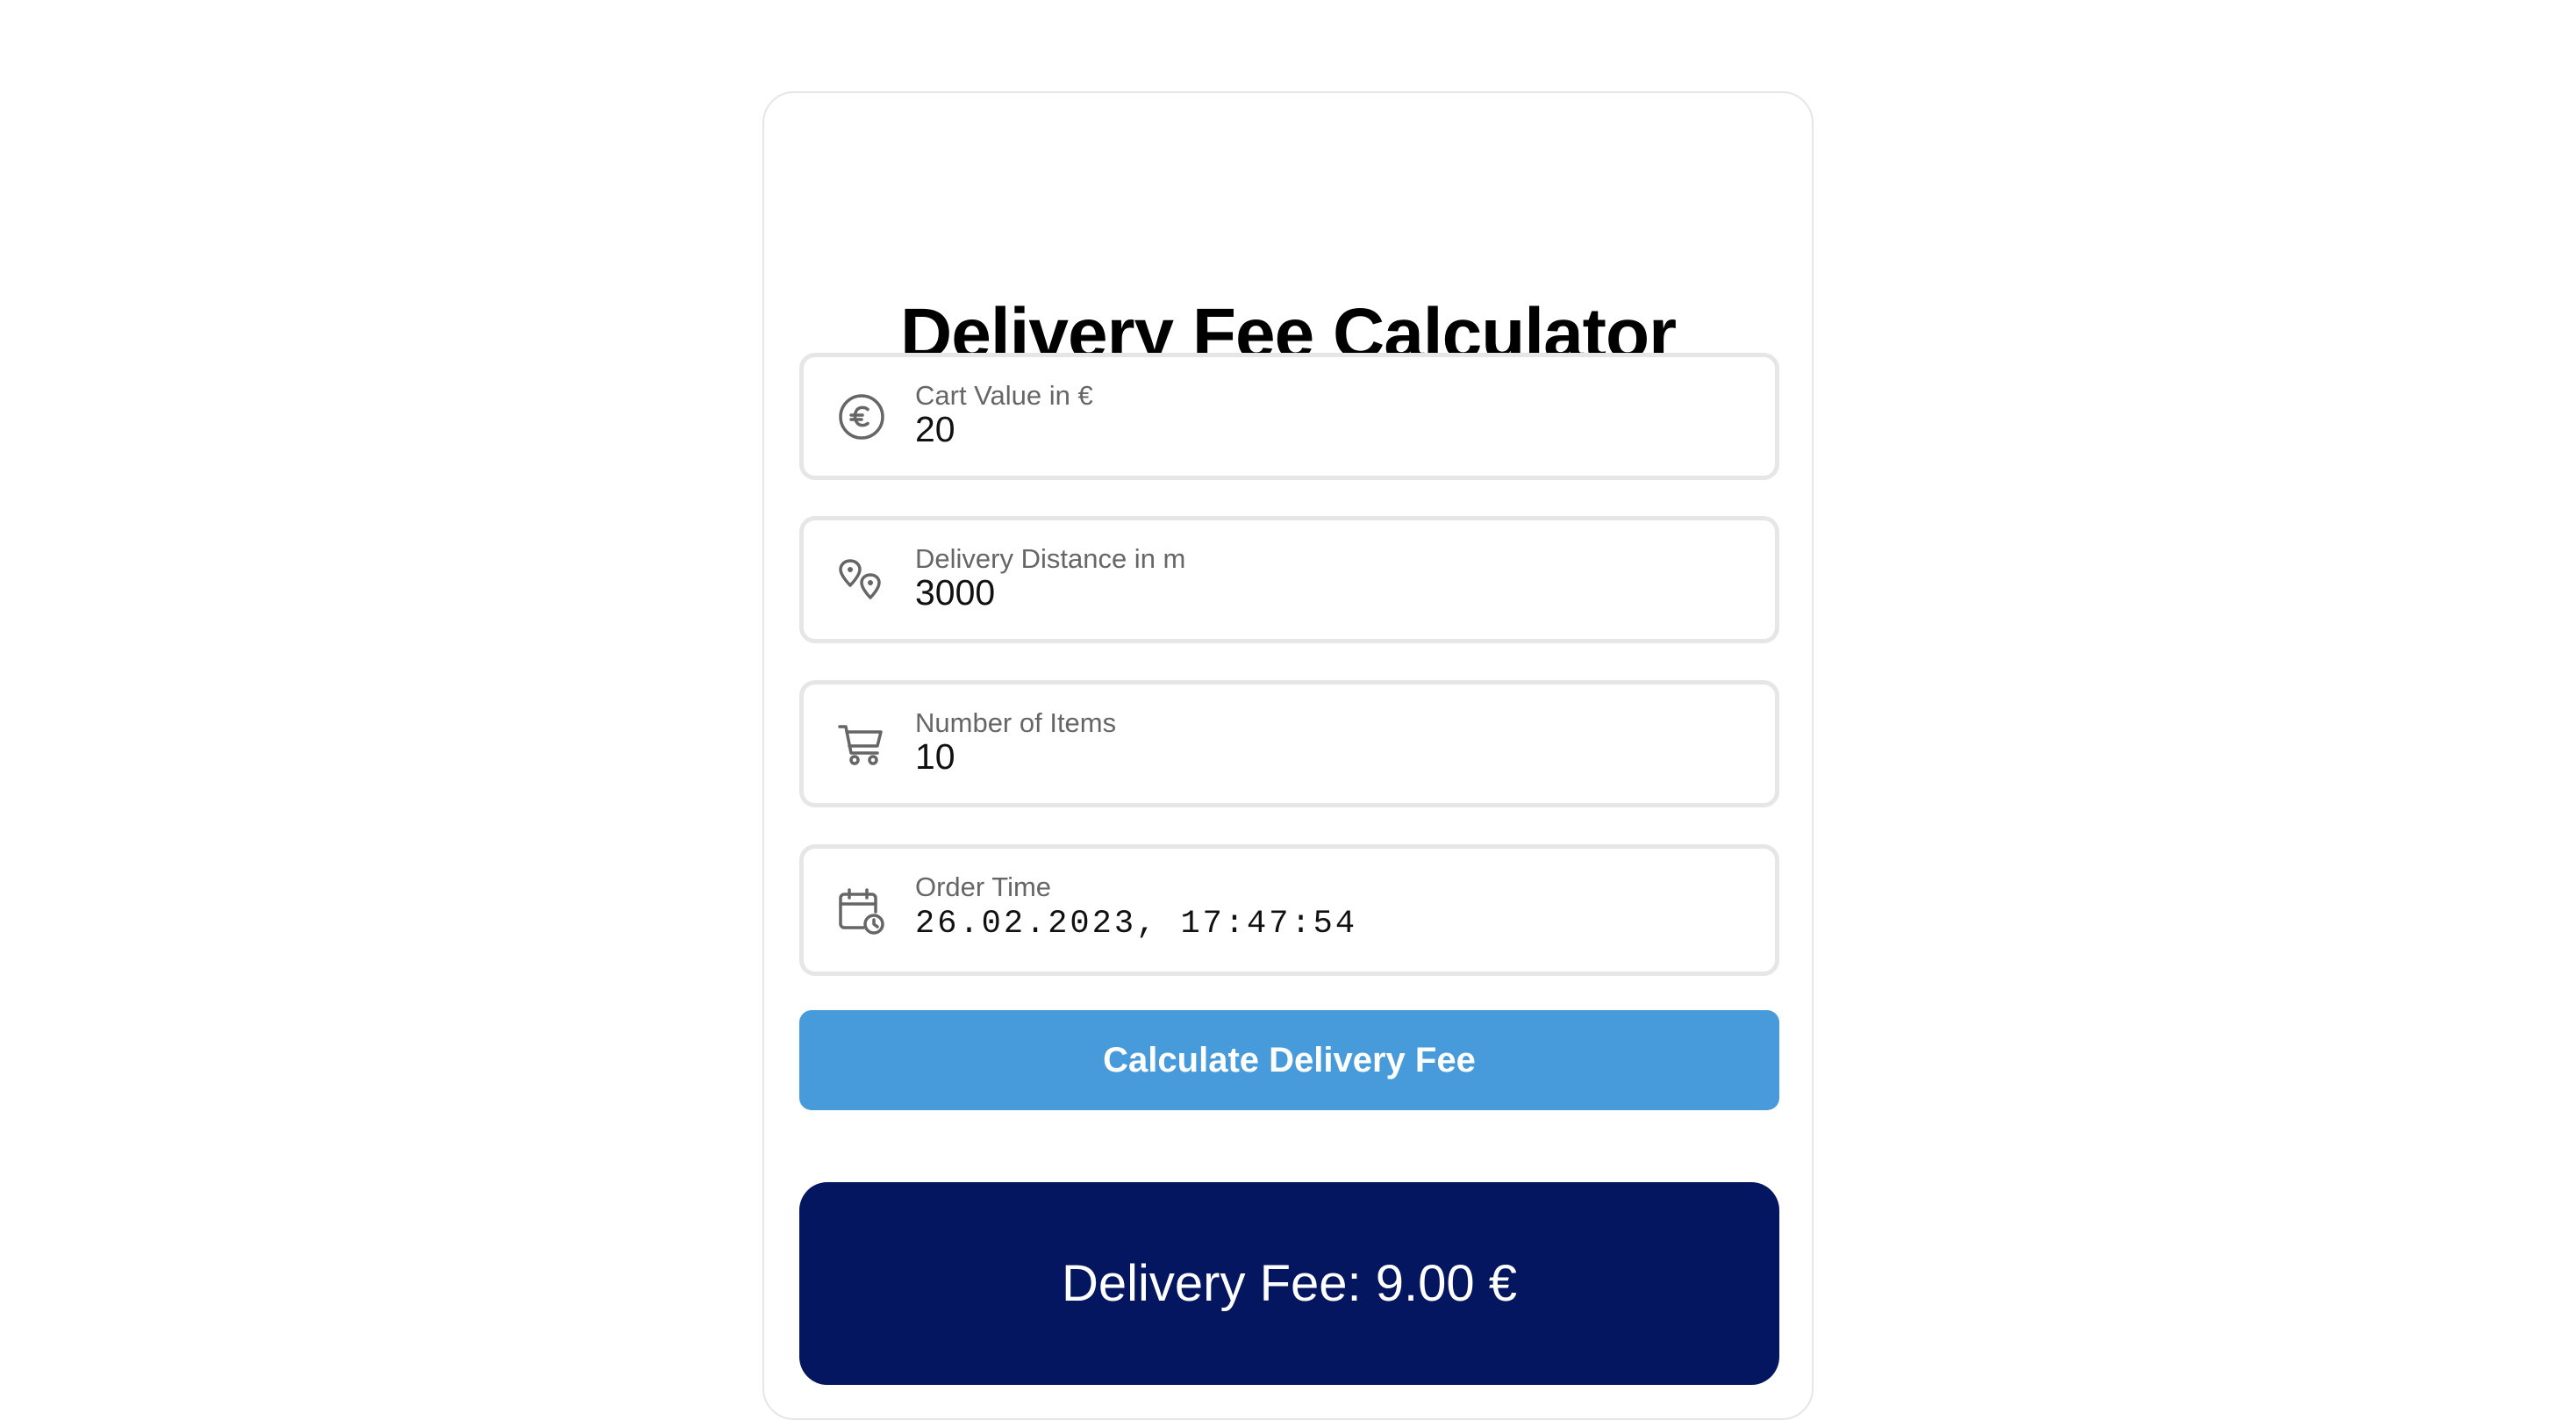  What do you see at coordinates (861, 744) in the screenshot?
I see `cart-icon` at bounding box center [861, 744].